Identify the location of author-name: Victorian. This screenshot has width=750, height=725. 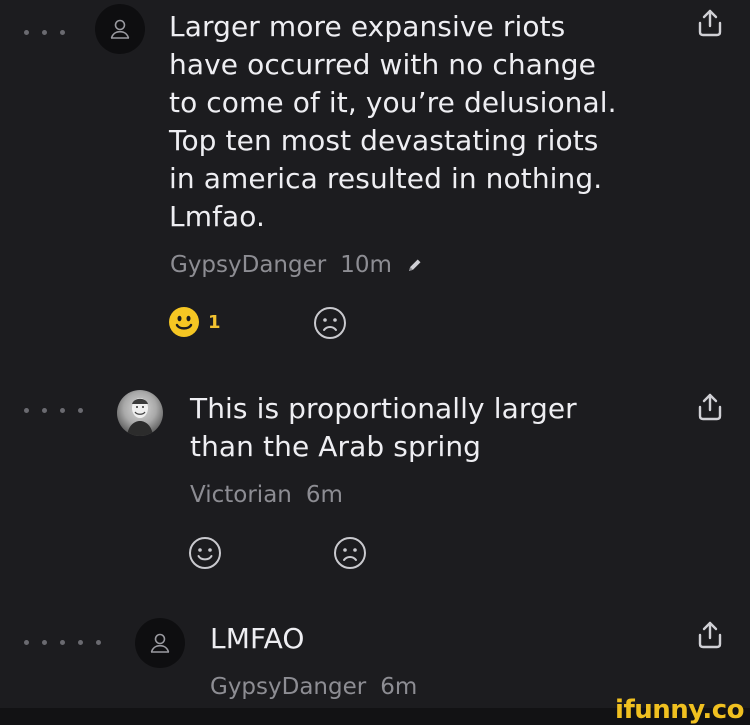
(241, 495).